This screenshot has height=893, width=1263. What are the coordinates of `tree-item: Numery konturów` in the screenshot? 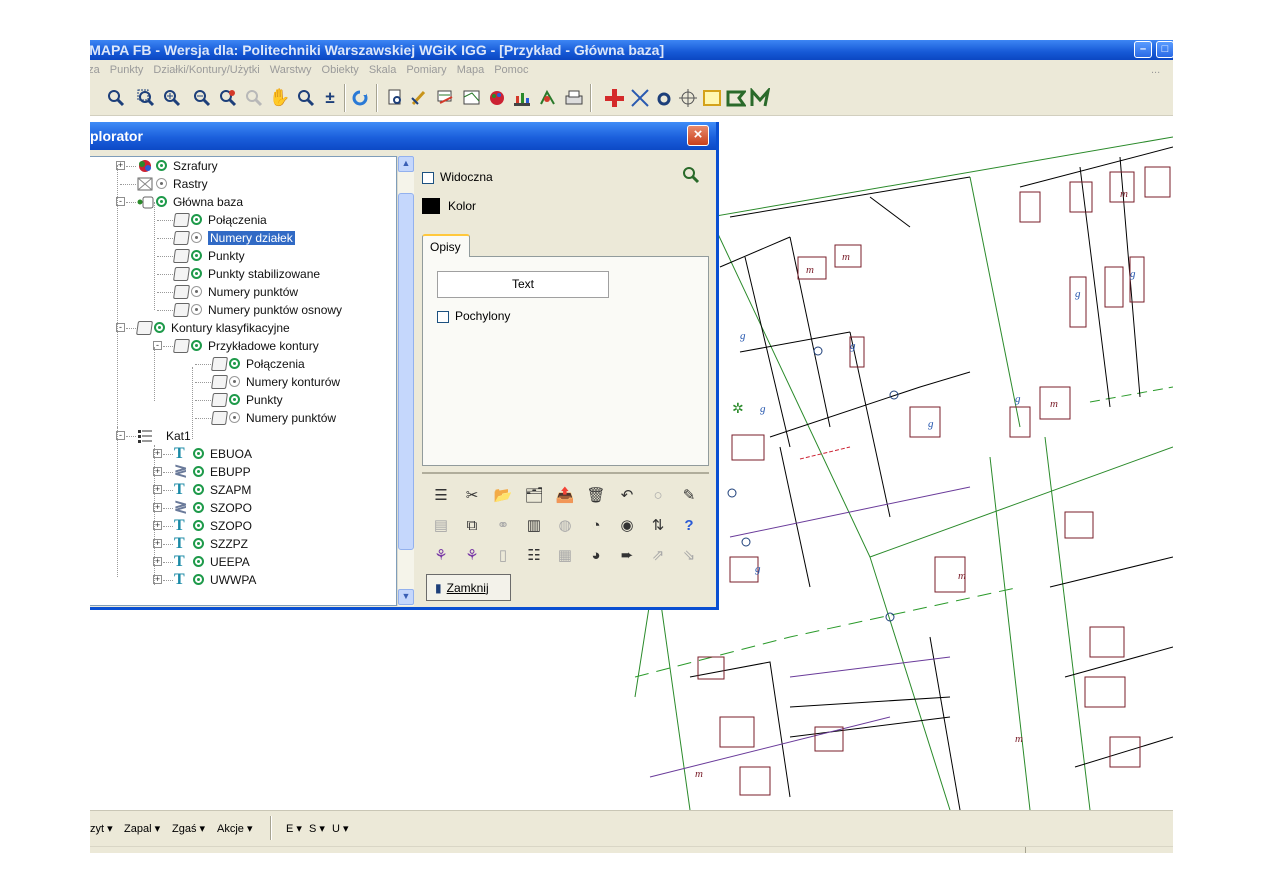 It's located at (275, 381).